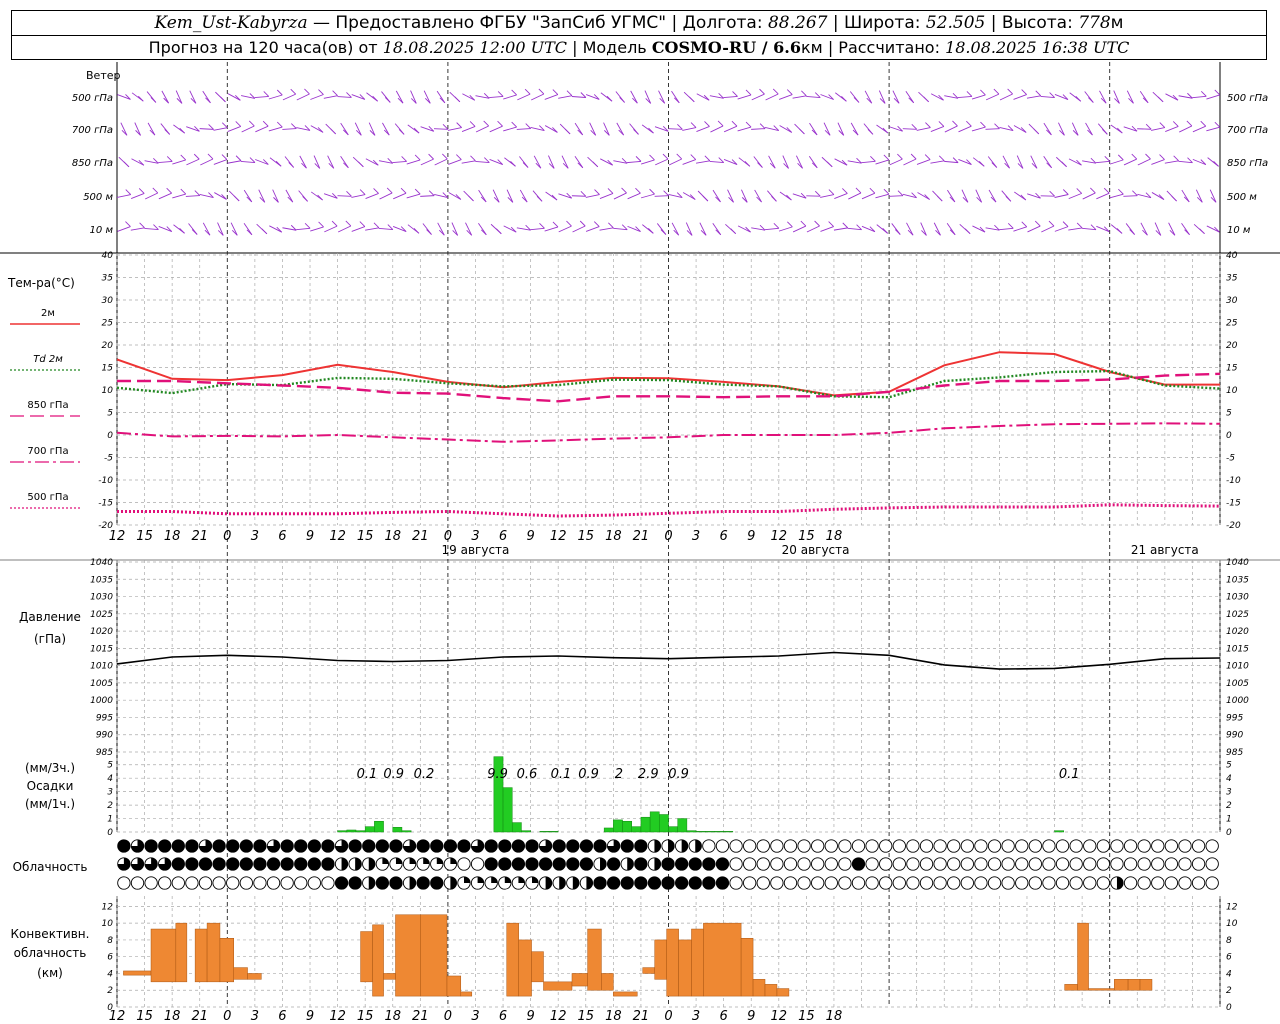 The image size is (1280, 1024). Describe the element at coordinates (227, 1016) in the screenshot. I see `x-tick-label-bottom: 0` at that location.